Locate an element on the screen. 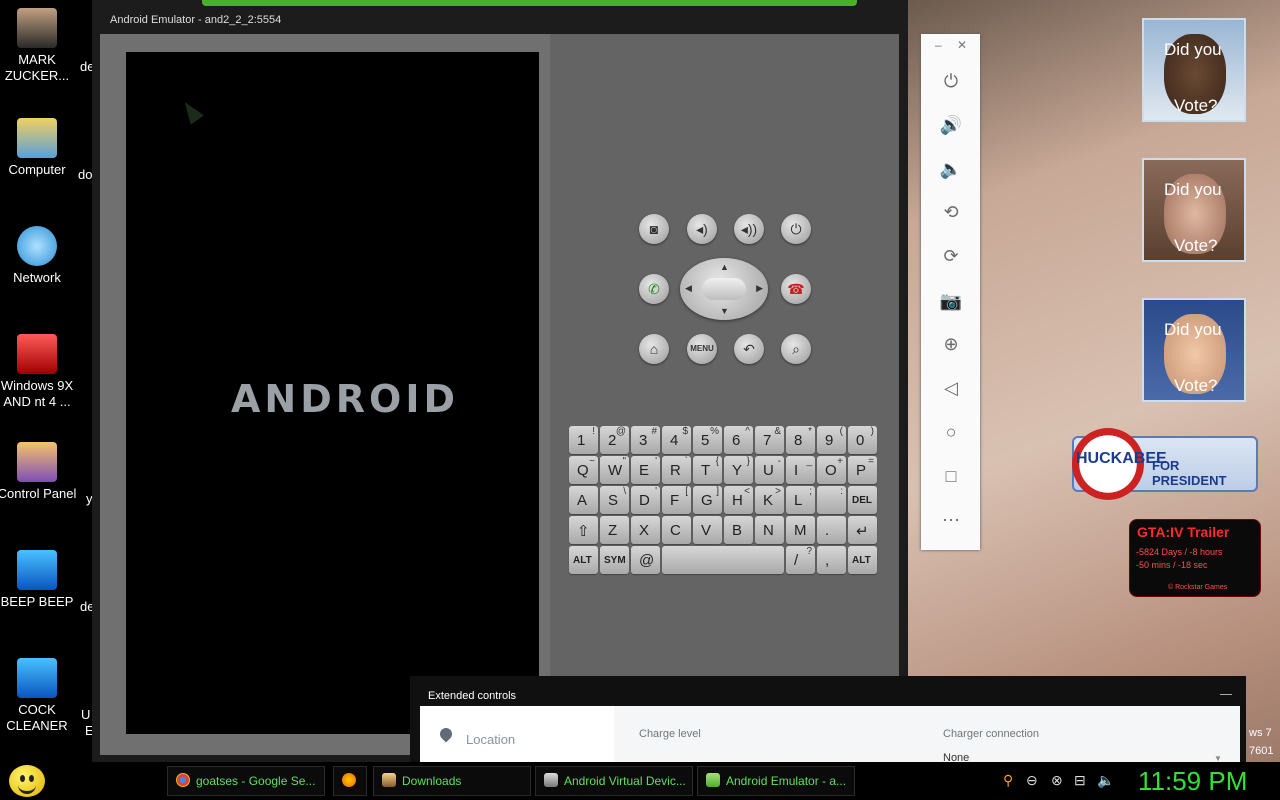 The height and width of the screenshot is (800, 1280). vote-gadget-mccain: Did you Vote? is located at coordinates (1194, 210).